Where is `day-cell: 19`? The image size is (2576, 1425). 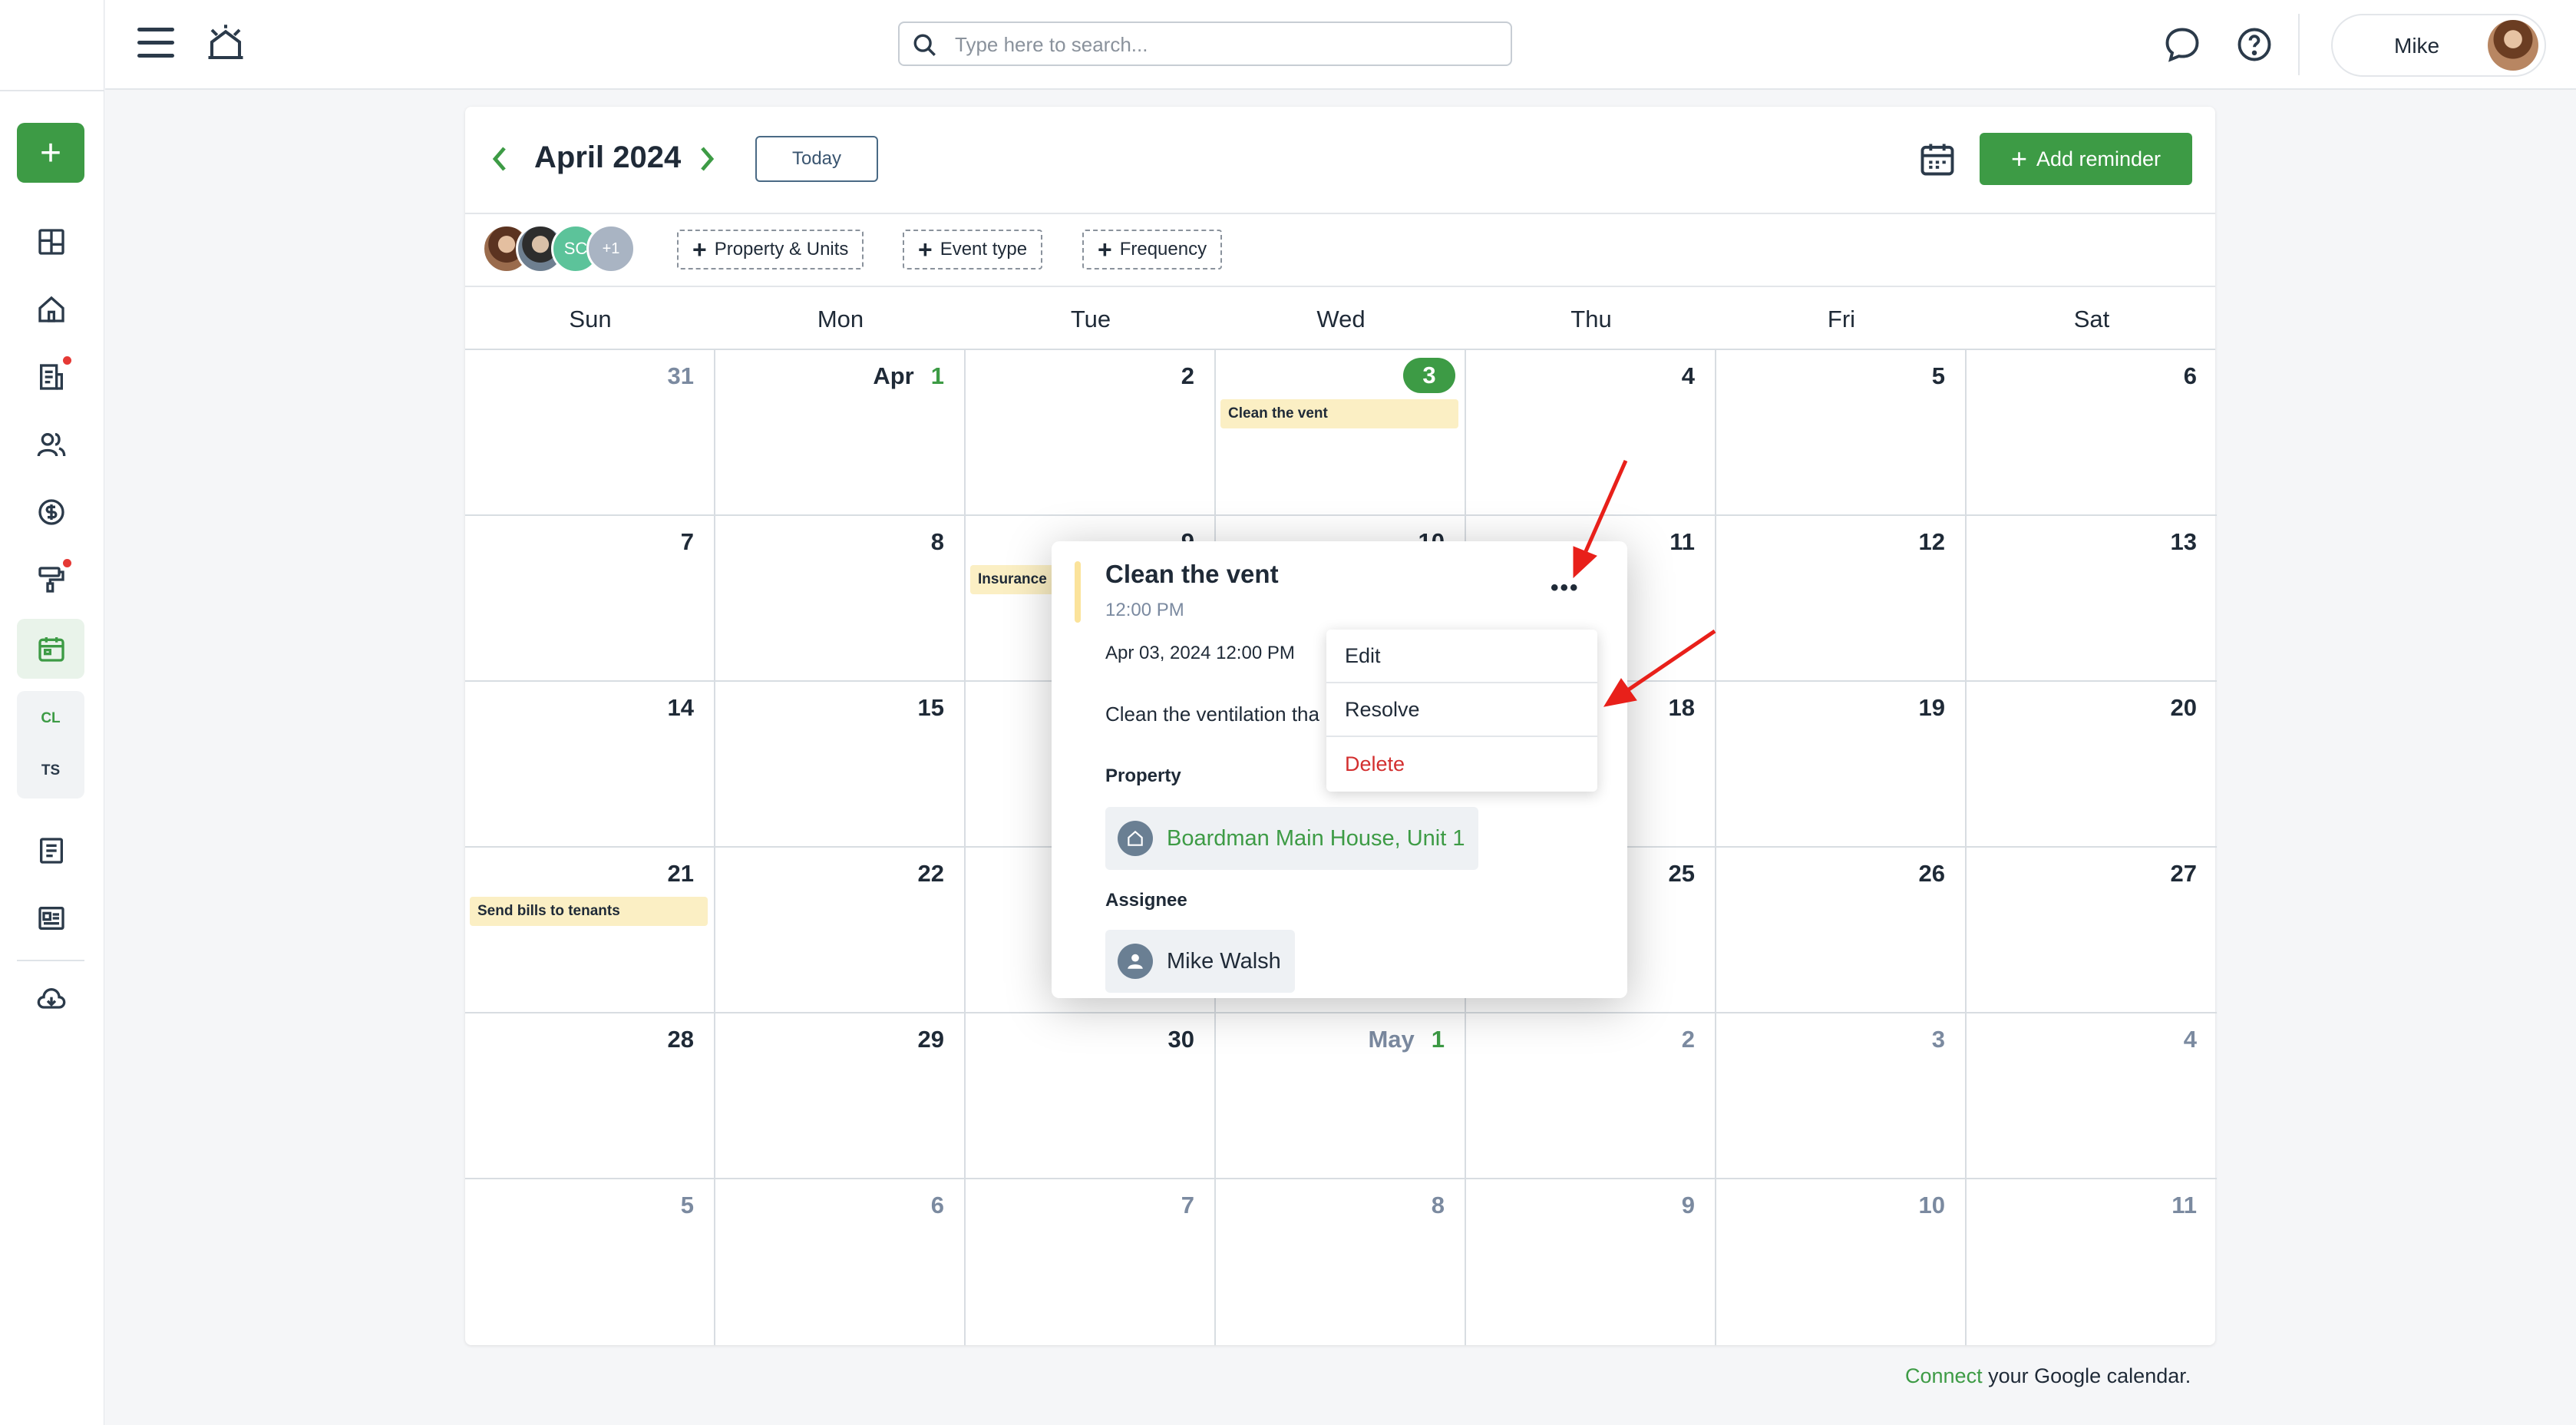
day-cell: 19 is located at coordinates (1841, 765).